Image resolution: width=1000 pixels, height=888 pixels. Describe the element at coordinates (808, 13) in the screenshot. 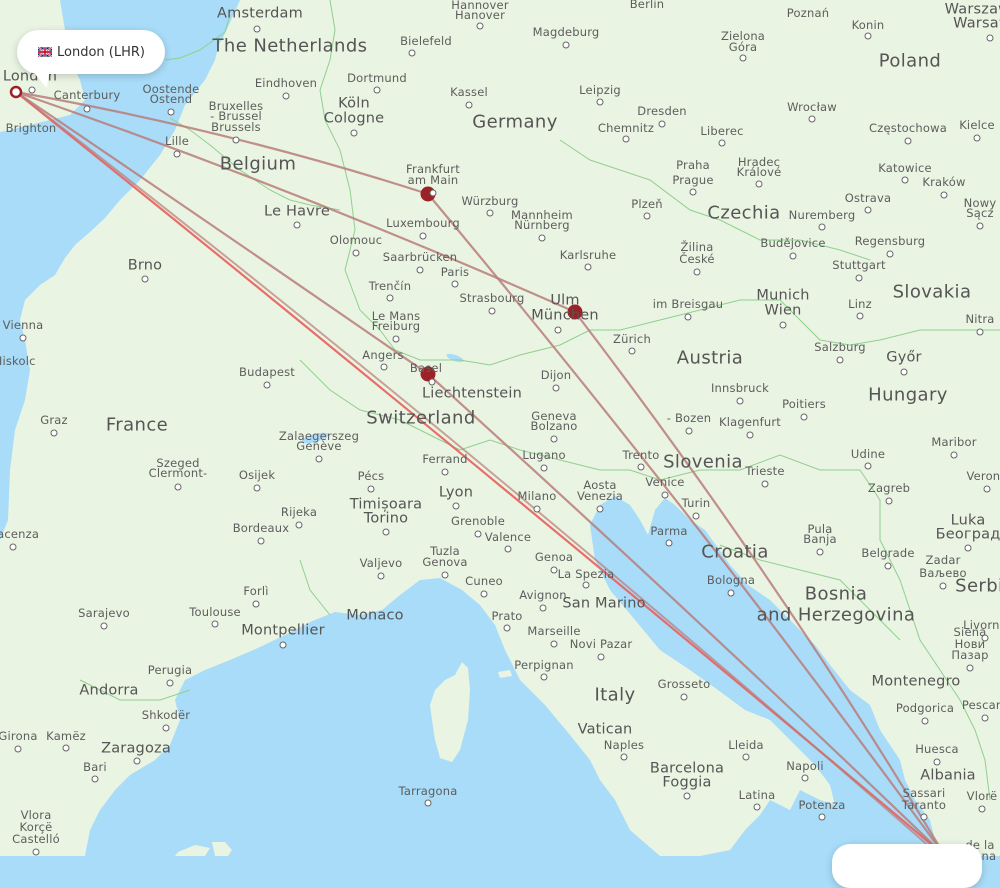

I see `city-label: Poznań` at that location.